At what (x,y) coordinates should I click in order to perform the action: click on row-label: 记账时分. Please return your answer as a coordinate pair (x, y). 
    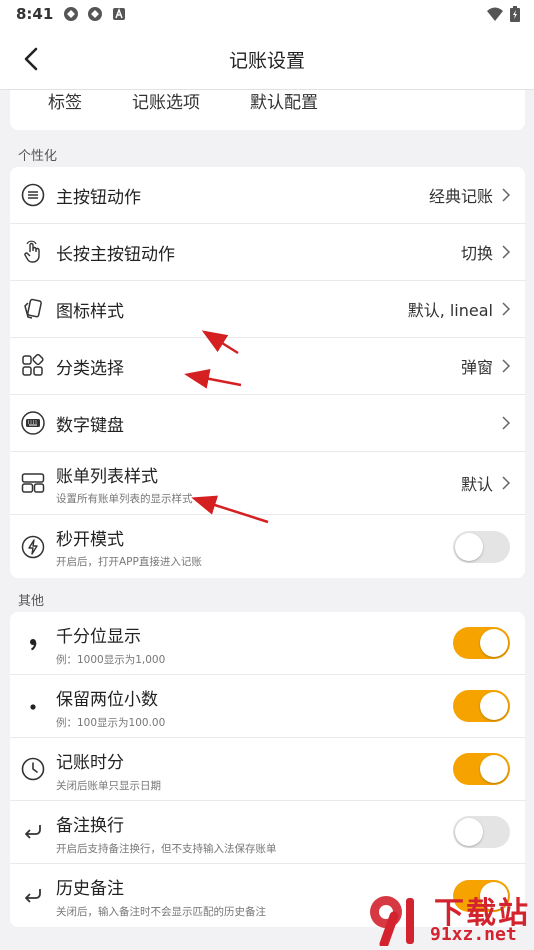
    Looking at the image, I should click on (90, 763).